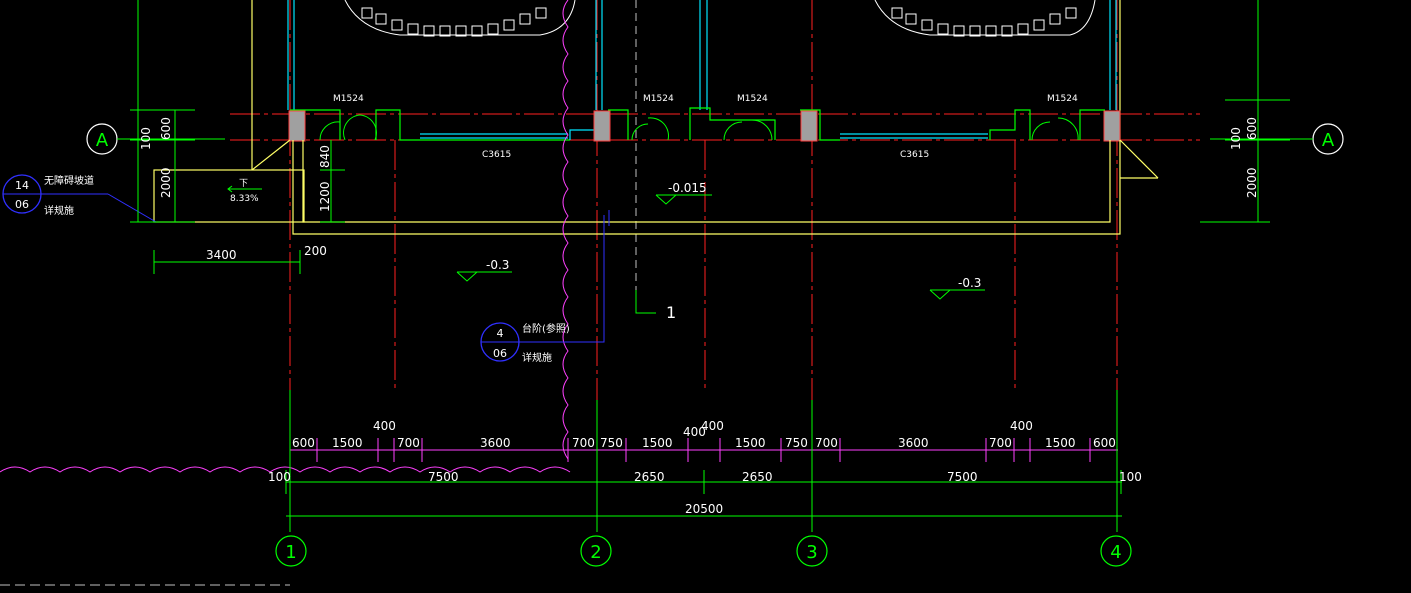  I want to click on dim-total: 20500, so click(704, 509).